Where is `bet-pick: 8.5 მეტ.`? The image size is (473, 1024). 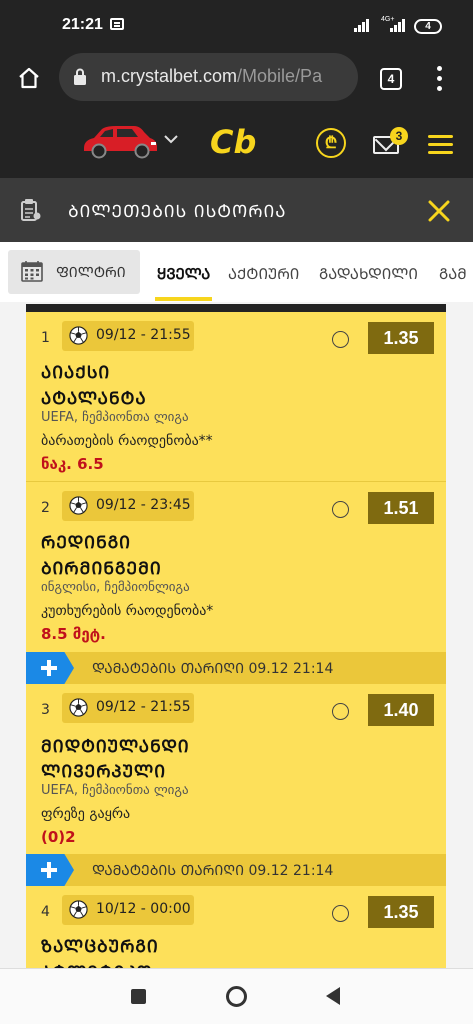 bet-pick: 8.5 მეტ. is located at coordinates (73, 634).